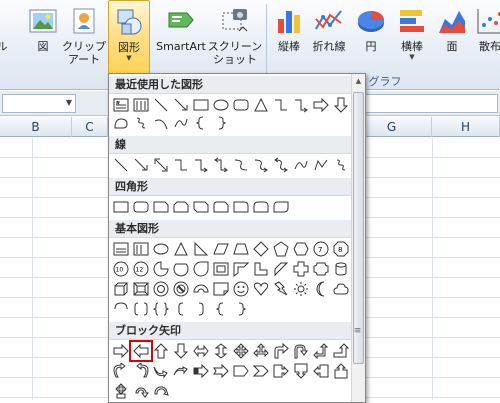 The height and width of the screenshot is (403, 500). Describe the element at coordinates (281, 371) in the screenshot. I see `right-arrow-callout-shape-icon` at that location.